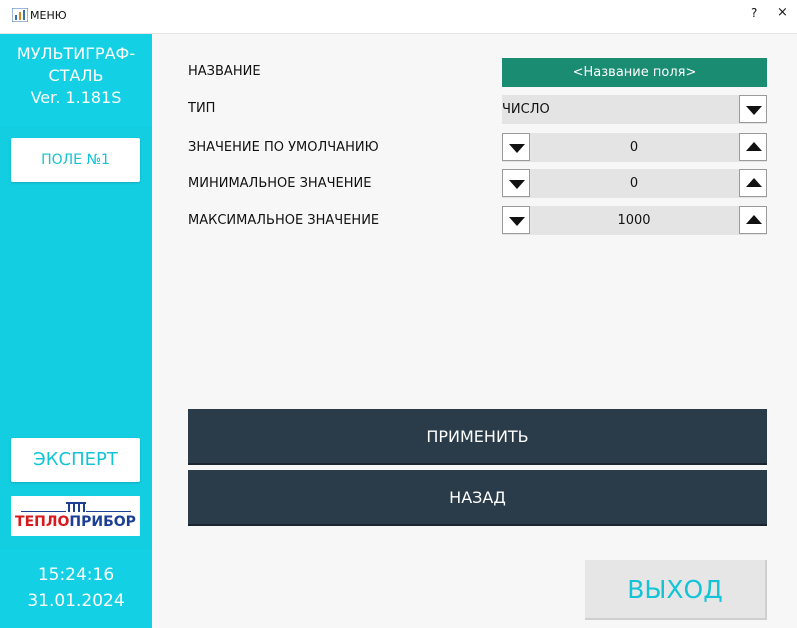  What do you see at coordinates (283, 147) in the screenshot?
I see `default-value-label: ЗНАЧЕНИЕ ПО УМОЛЧАНИЮ` at bounding box center [283, 147].